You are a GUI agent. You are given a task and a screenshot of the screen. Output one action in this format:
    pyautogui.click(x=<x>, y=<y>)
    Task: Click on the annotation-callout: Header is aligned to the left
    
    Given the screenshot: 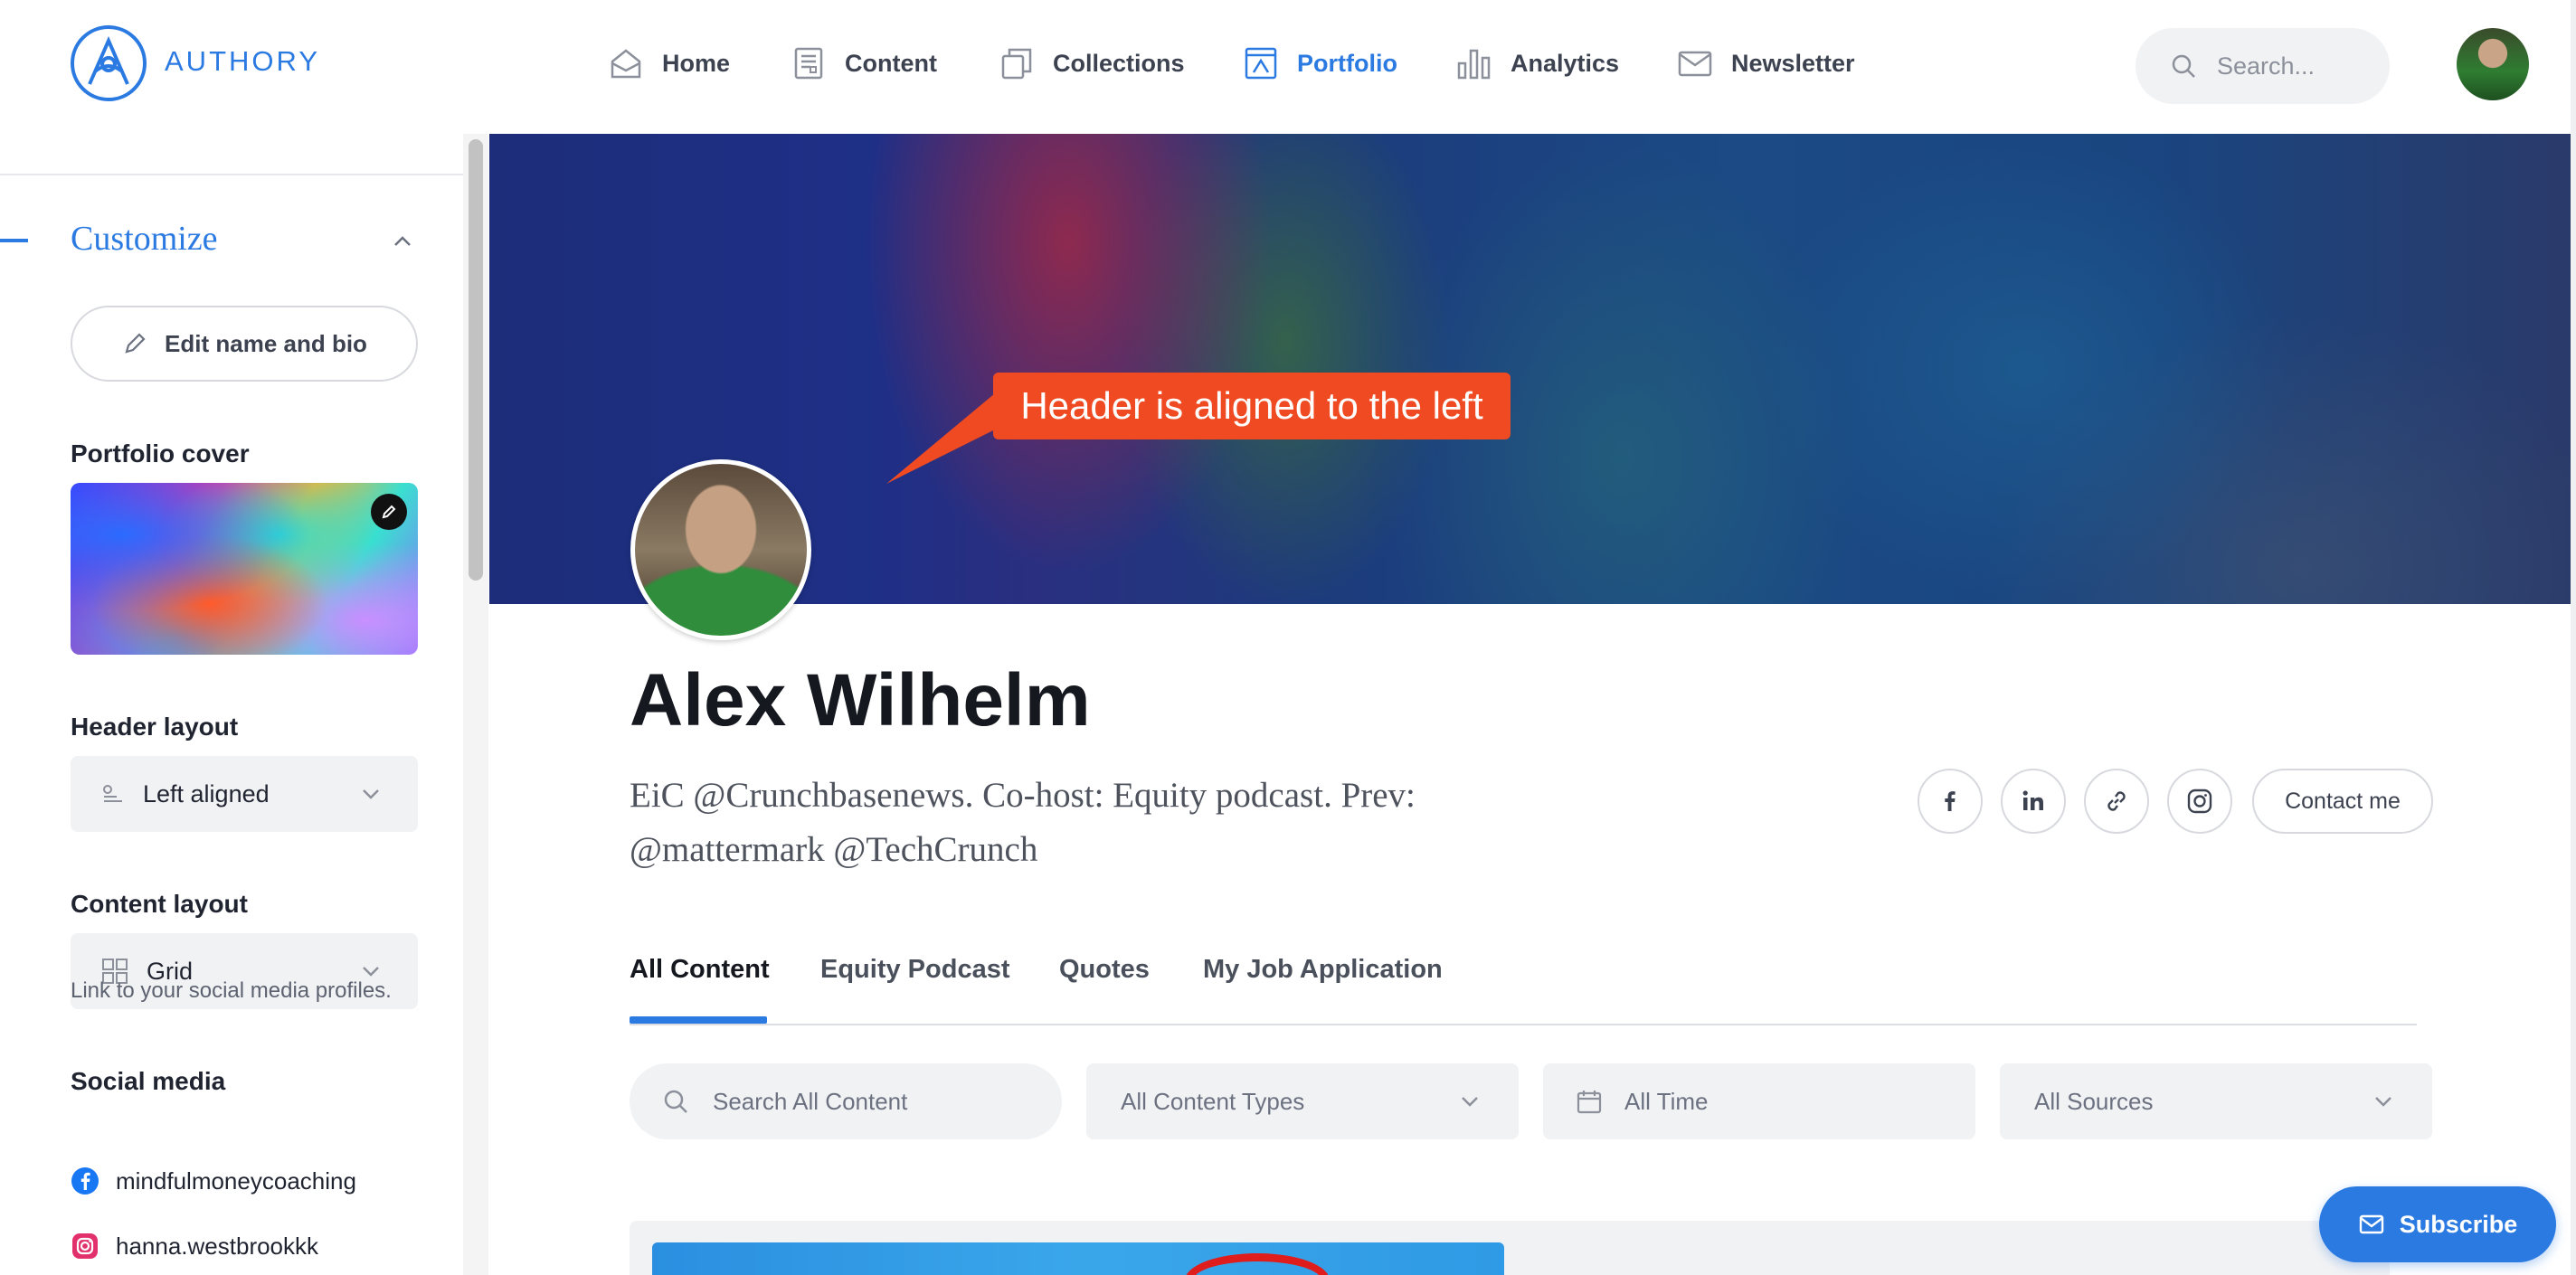 What is the action you would take?
    pyautogui.click(x=1252, y=406)
    